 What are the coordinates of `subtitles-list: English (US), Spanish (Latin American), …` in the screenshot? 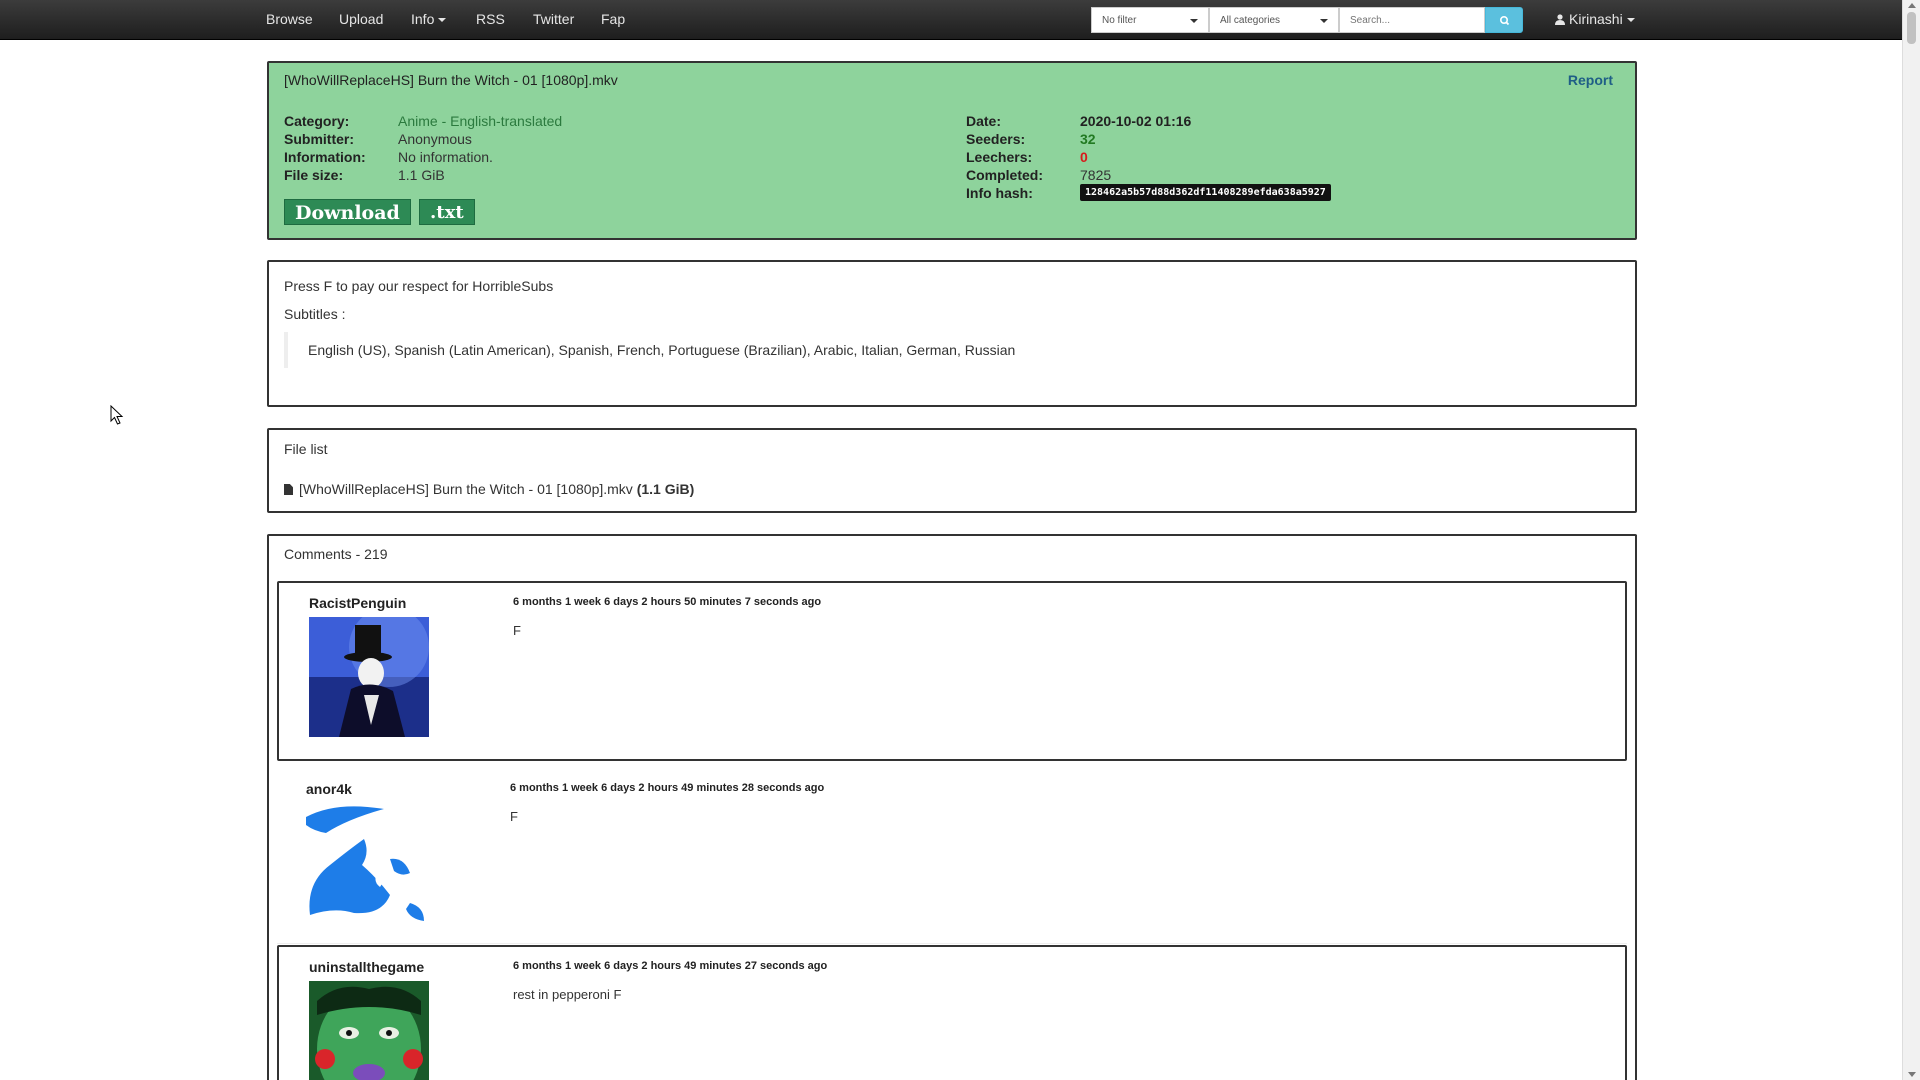 It's located at (662, 350).